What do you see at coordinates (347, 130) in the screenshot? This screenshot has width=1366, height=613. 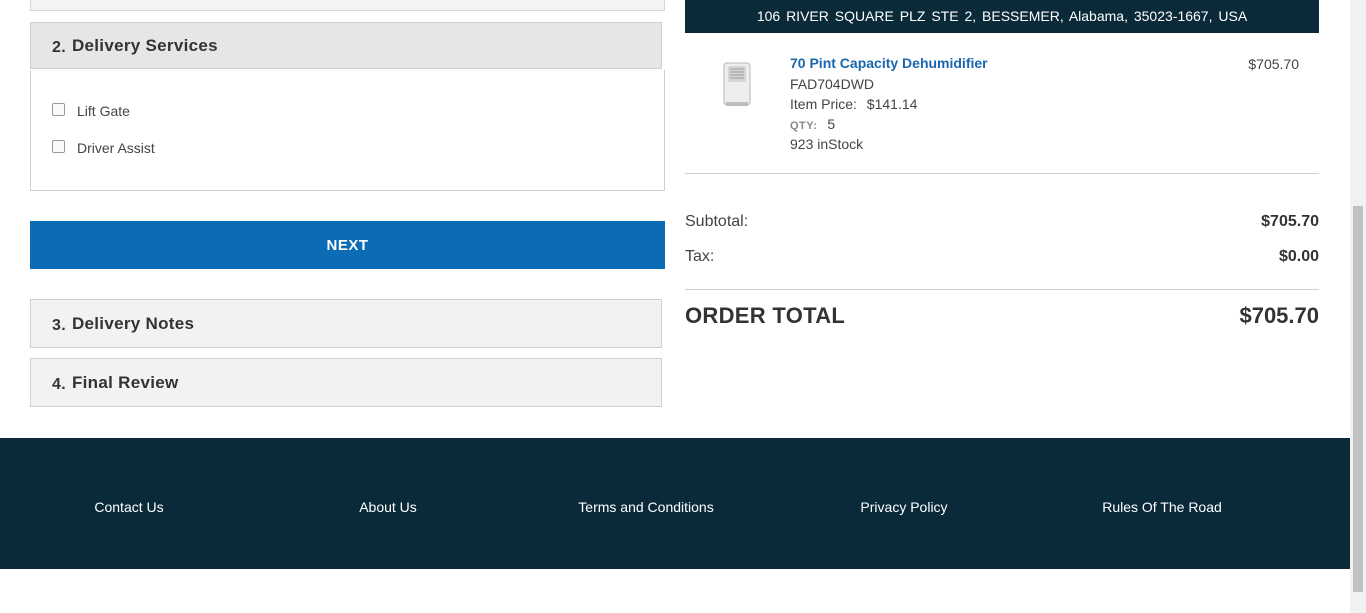 I see `delivery-services-panel: Lift Gate Driver Assist` at bounding box center [347, 130].